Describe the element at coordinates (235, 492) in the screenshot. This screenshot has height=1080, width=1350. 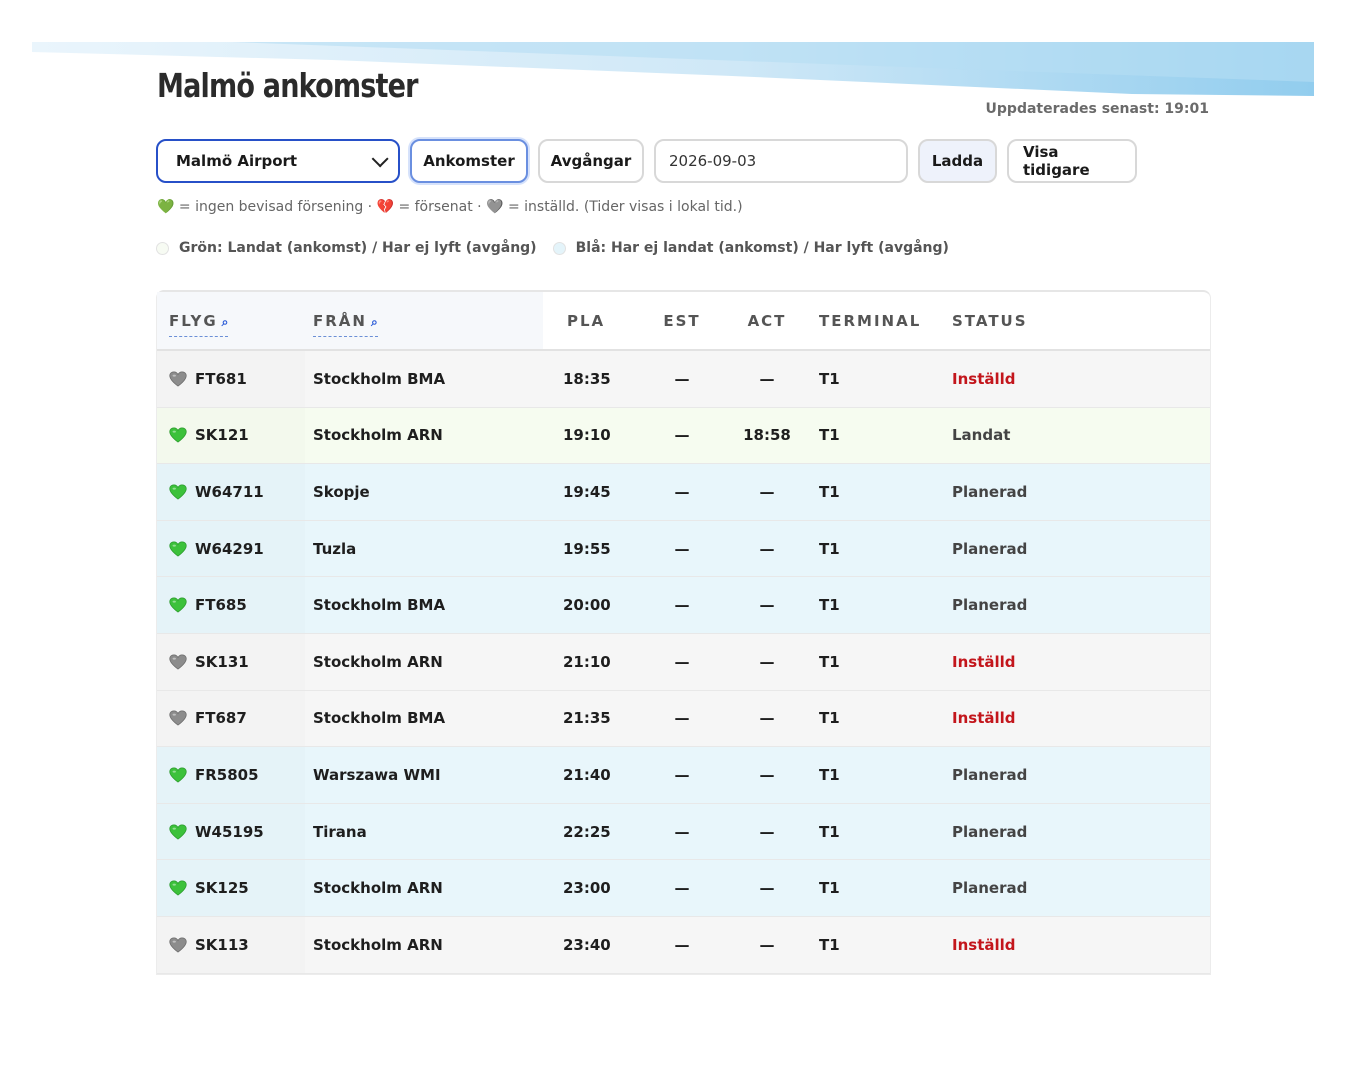
I see `flight-cell: W64711` at that location.